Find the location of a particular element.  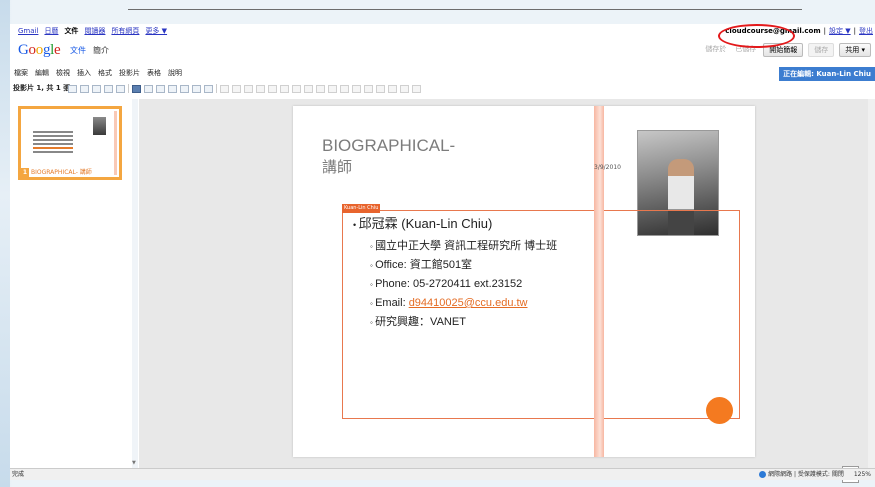

italic-icon is located at coordinates (260, 88).